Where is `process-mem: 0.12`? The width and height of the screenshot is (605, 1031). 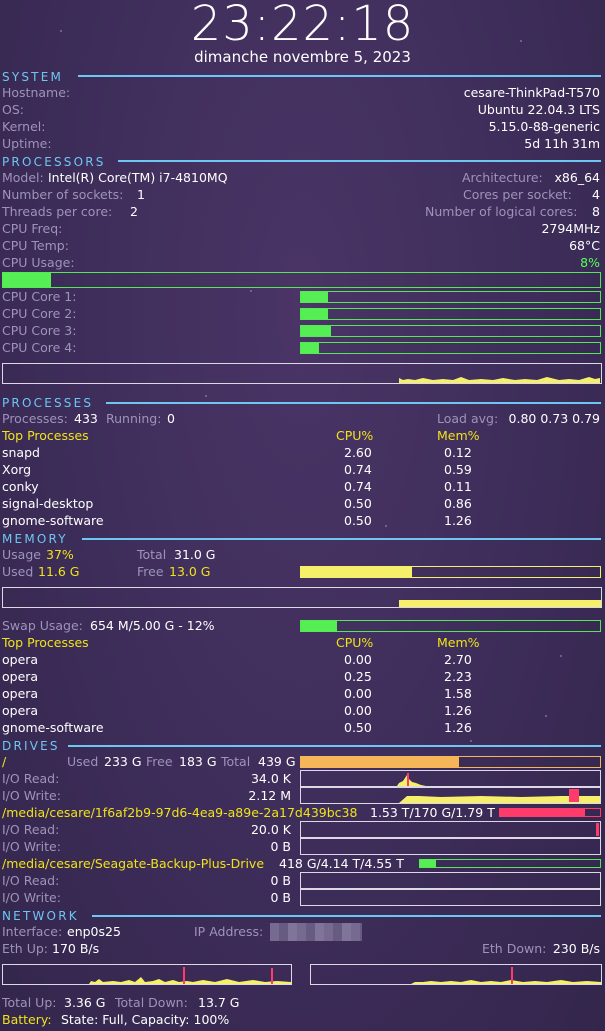
process-mem: 0.12 is located at coordinates (458, 452).